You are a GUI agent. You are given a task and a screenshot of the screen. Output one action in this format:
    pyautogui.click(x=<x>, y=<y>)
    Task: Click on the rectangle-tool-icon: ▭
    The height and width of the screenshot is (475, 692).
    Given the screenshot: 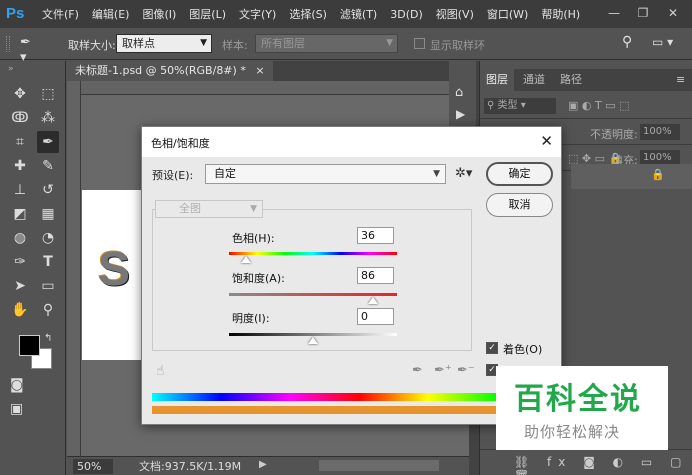 What is the action you would take?
    pyautogui.click(x=48, y=286)
    